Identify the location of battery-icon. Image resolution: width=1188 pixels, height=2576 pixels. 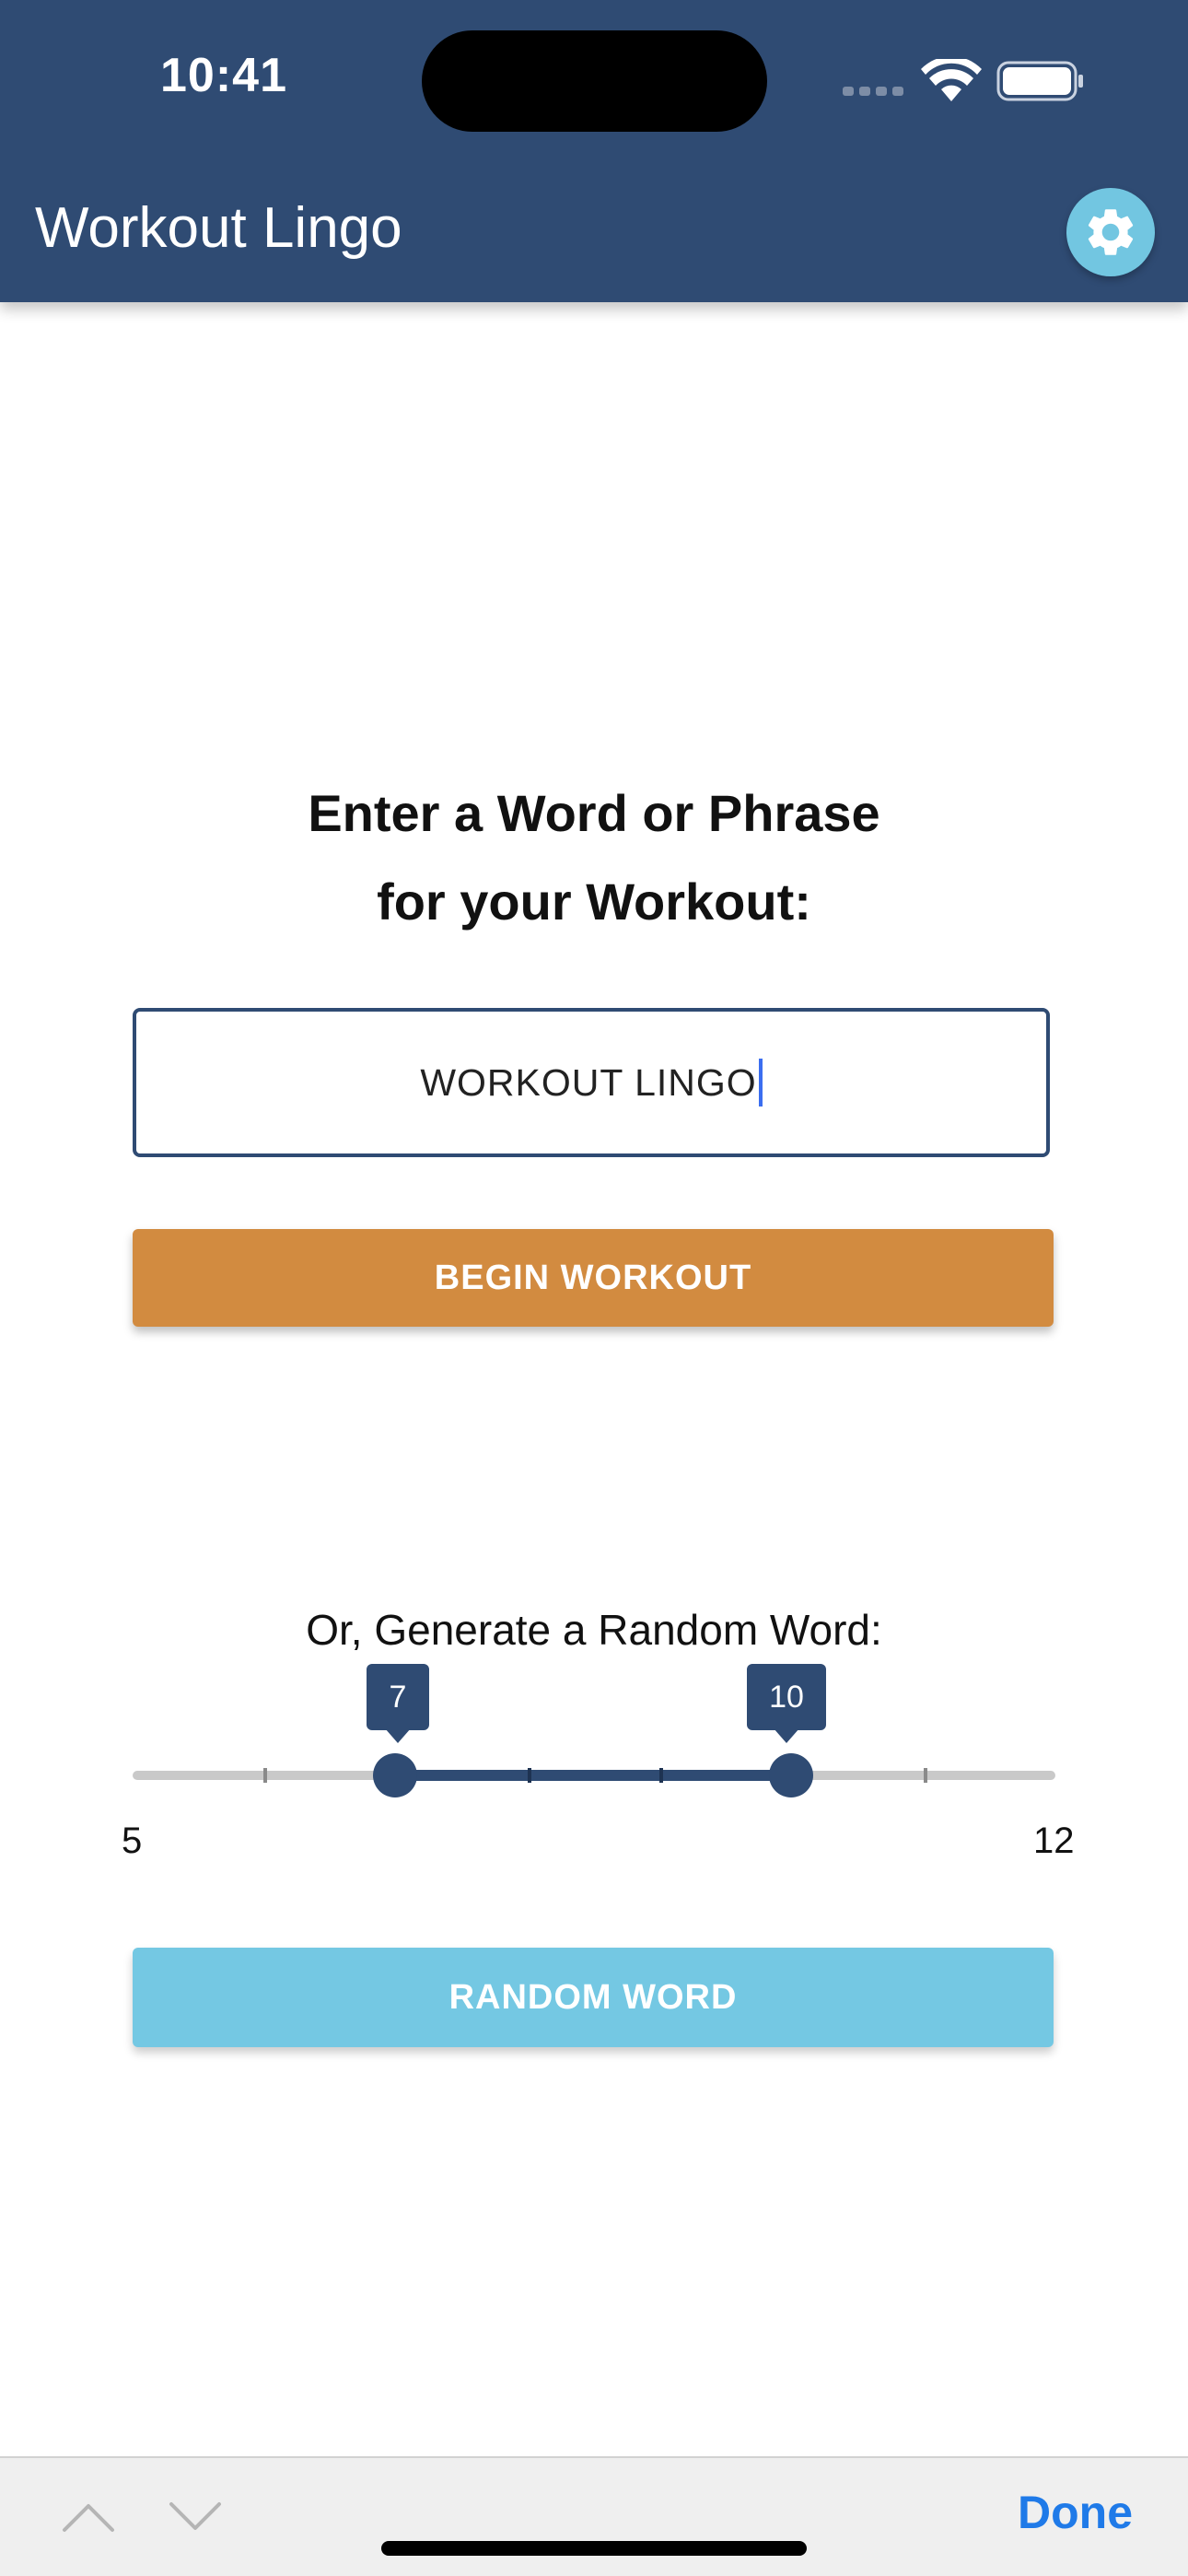
(1039, 81).